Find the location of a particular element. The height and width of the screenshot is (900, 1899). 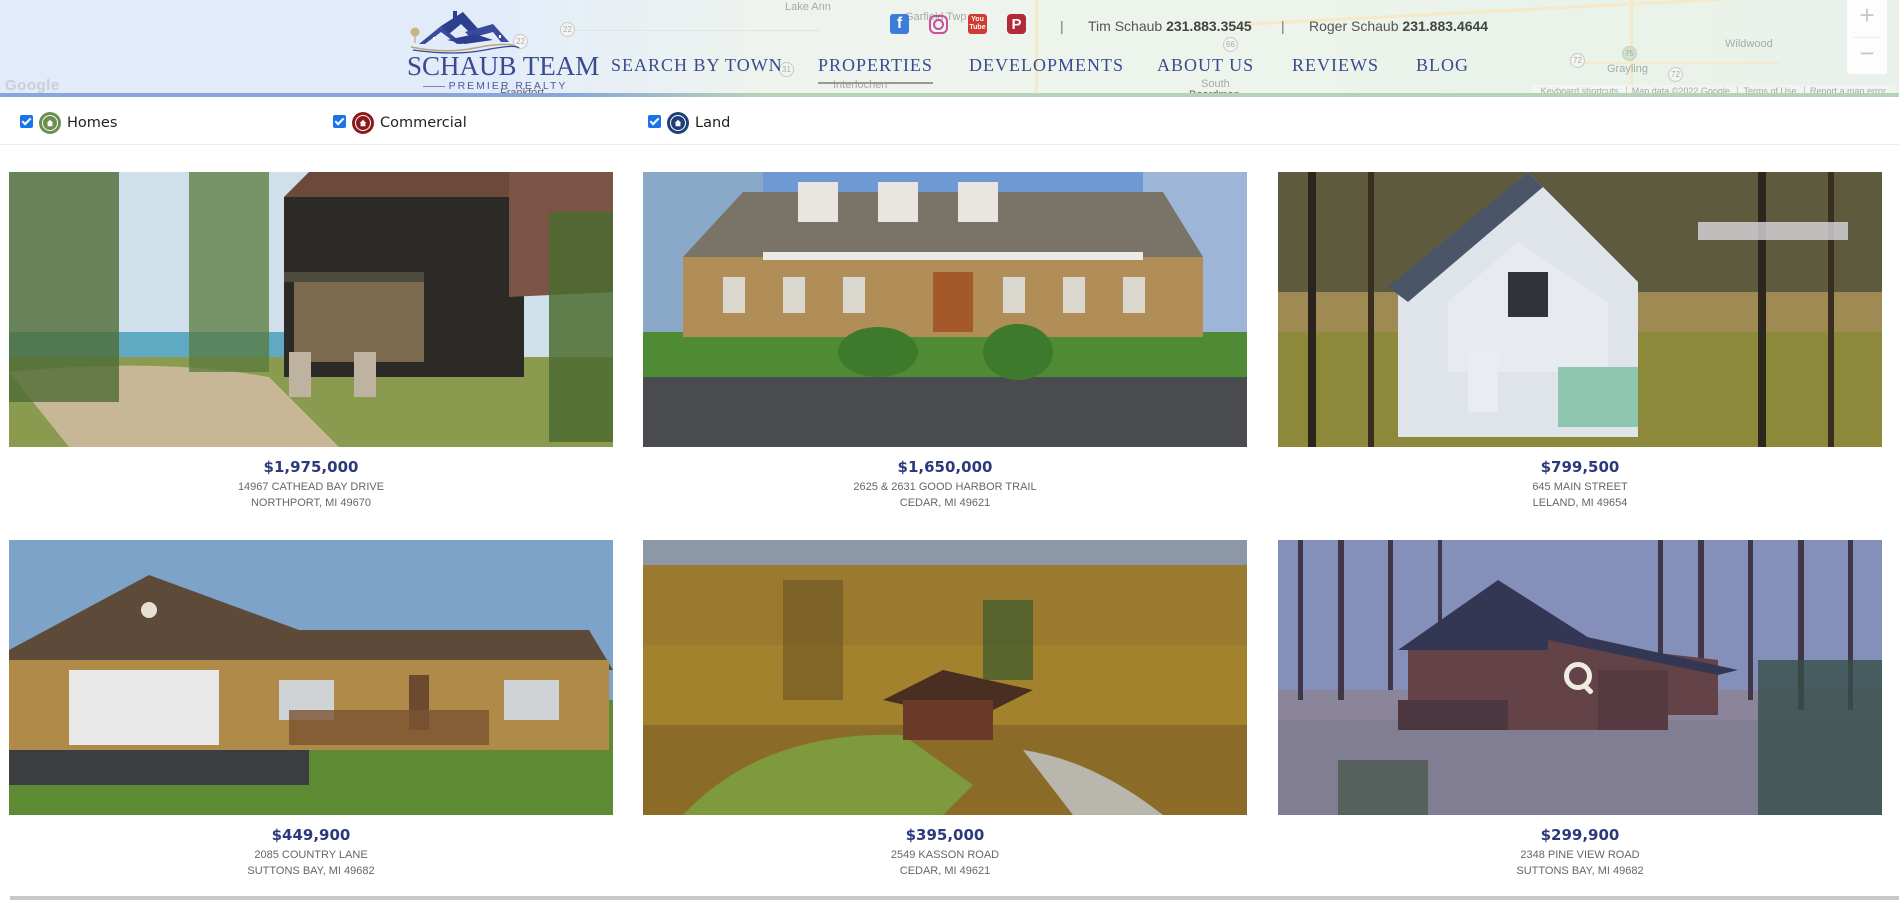

nav-developments: DEVELOPMENTS is located at coordinates (1046, 65).